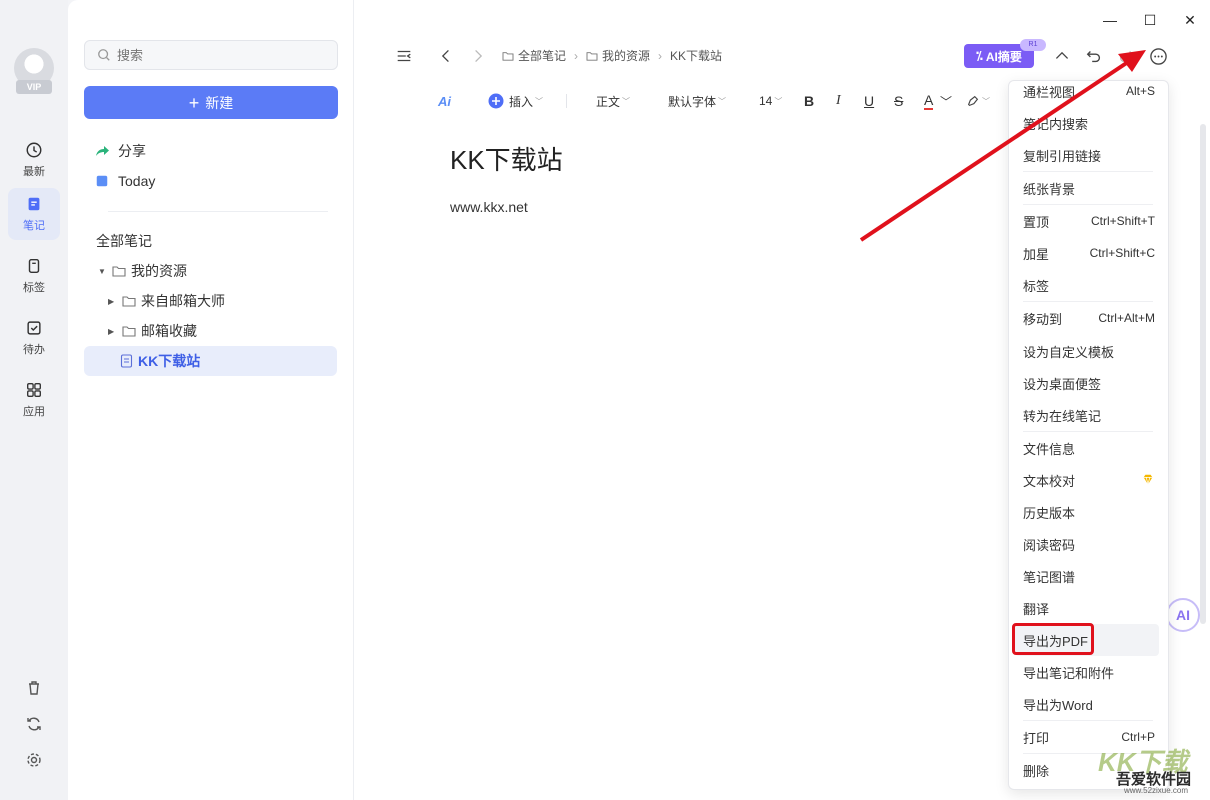  I want to click on ai-writing-icon: Ai, so click(444, 101).